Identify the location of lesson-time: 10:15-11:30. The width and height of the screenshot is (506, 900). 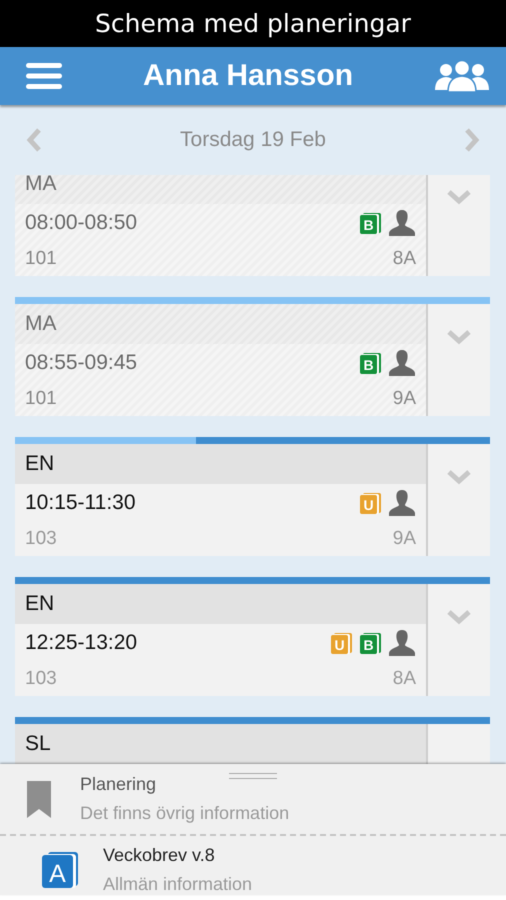
(80, 503).